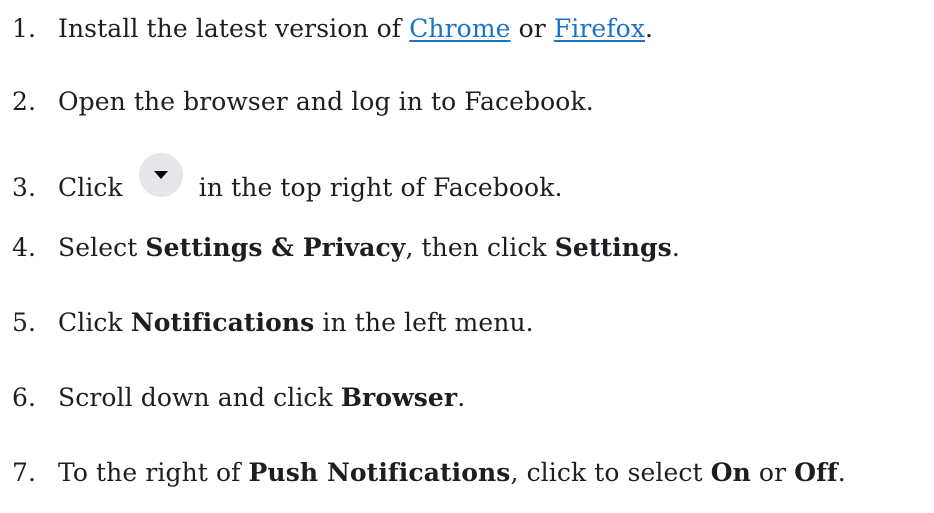 This screenshot has width=934, height=513. I want to click on step-text: Select, so click(102, 247).